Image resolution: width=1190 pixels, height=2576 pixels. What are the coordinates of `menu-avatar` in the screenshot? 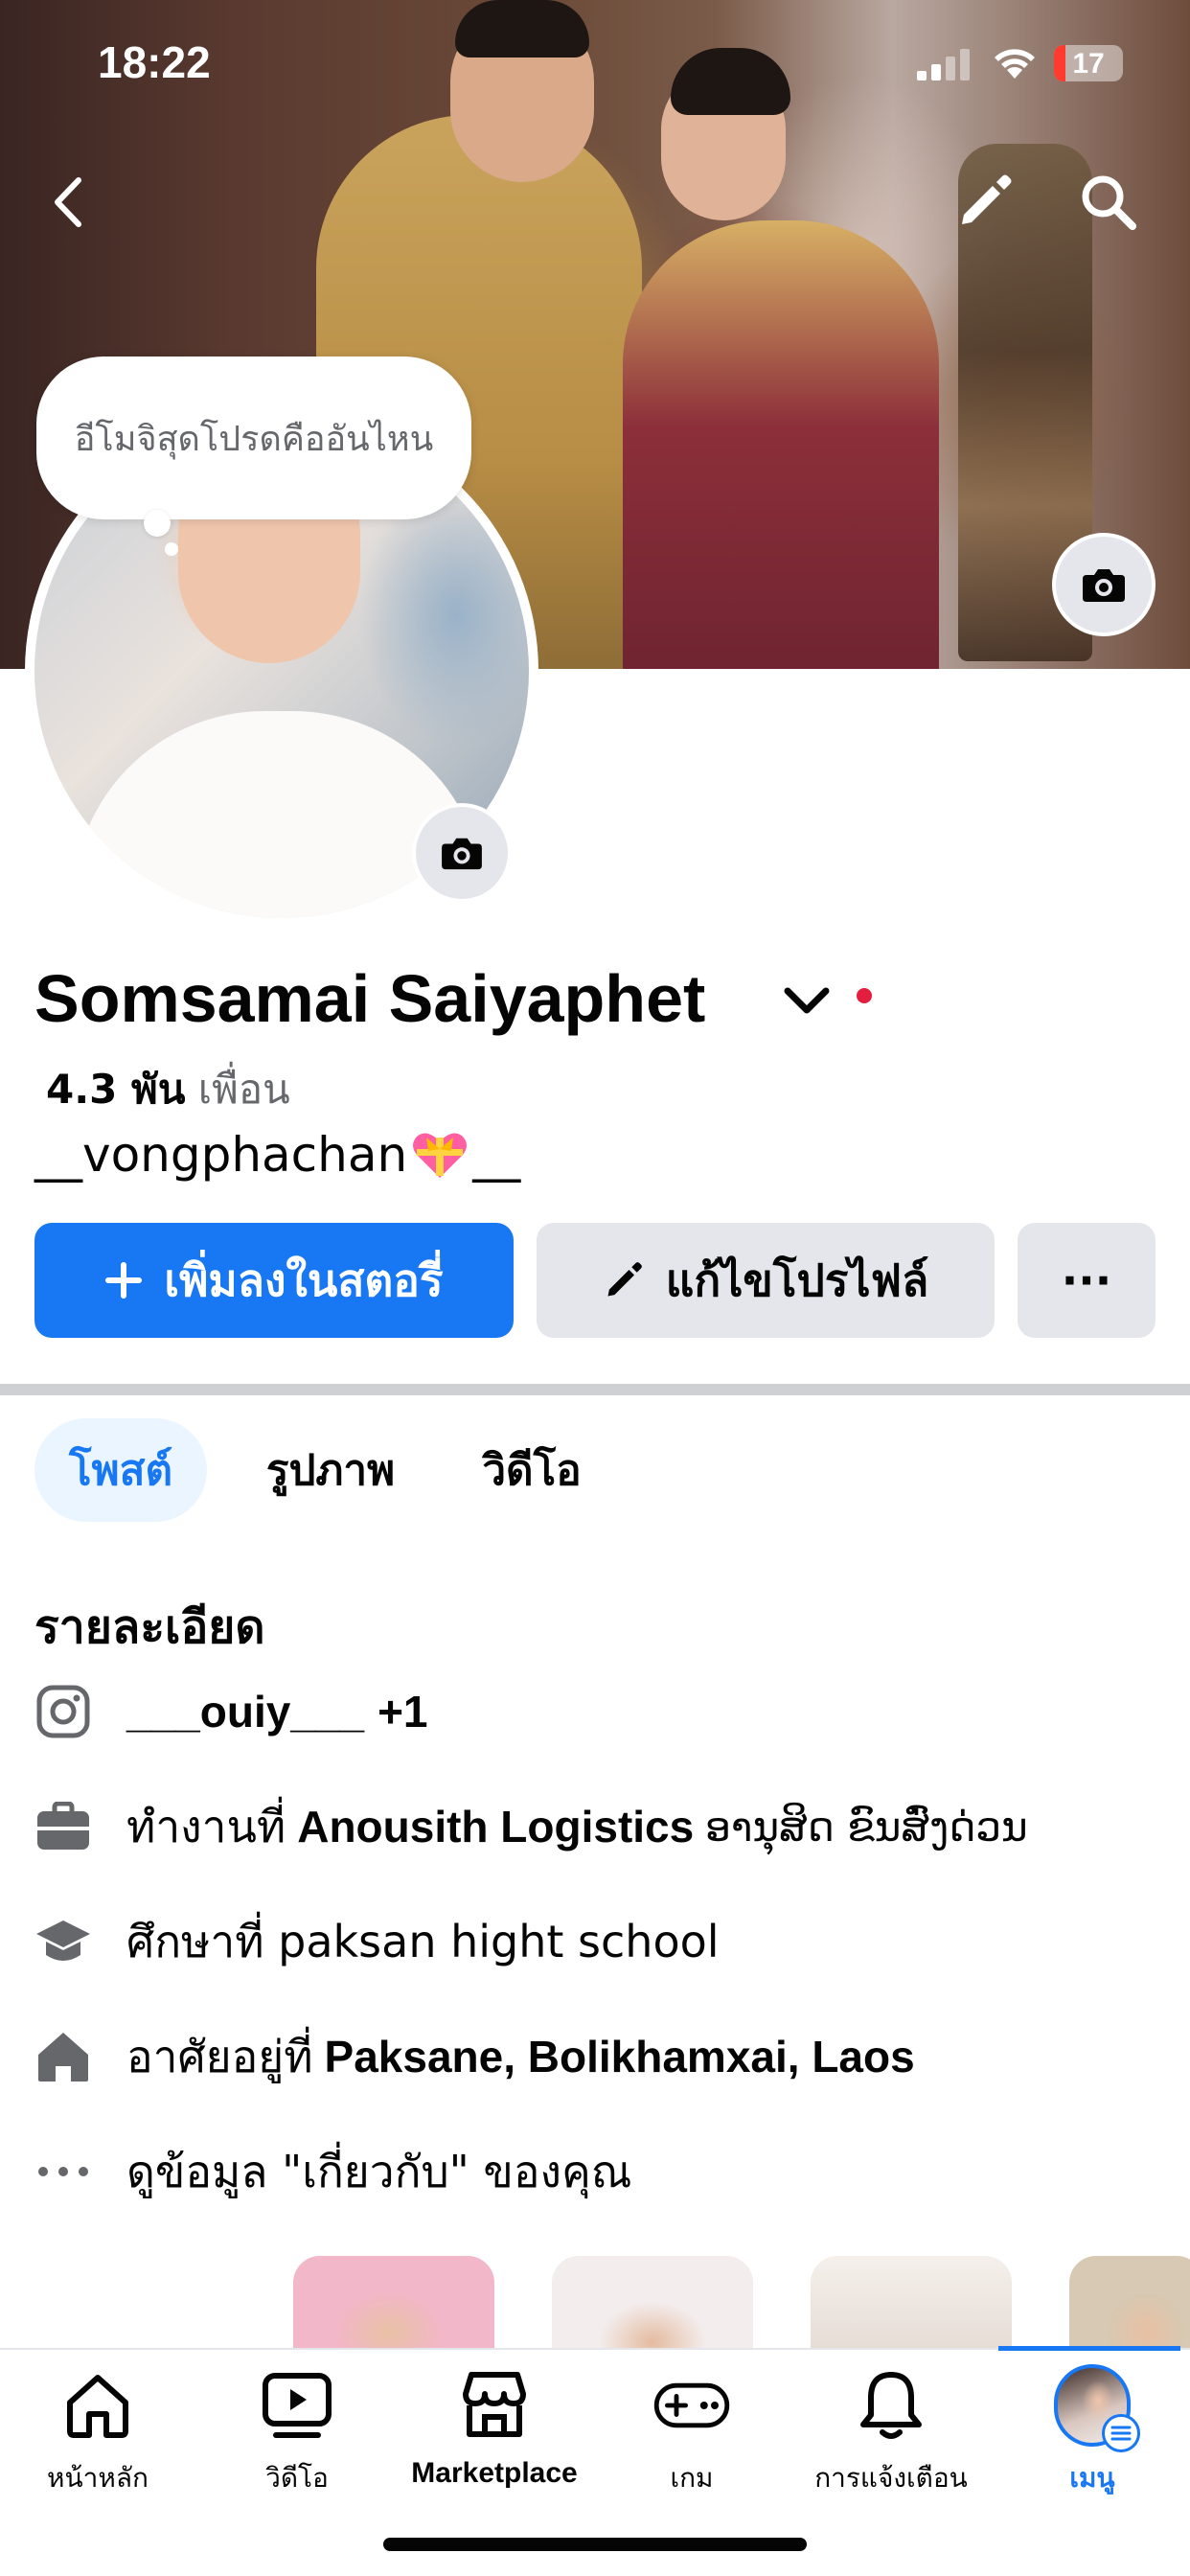 It's located at (1097, 2408).